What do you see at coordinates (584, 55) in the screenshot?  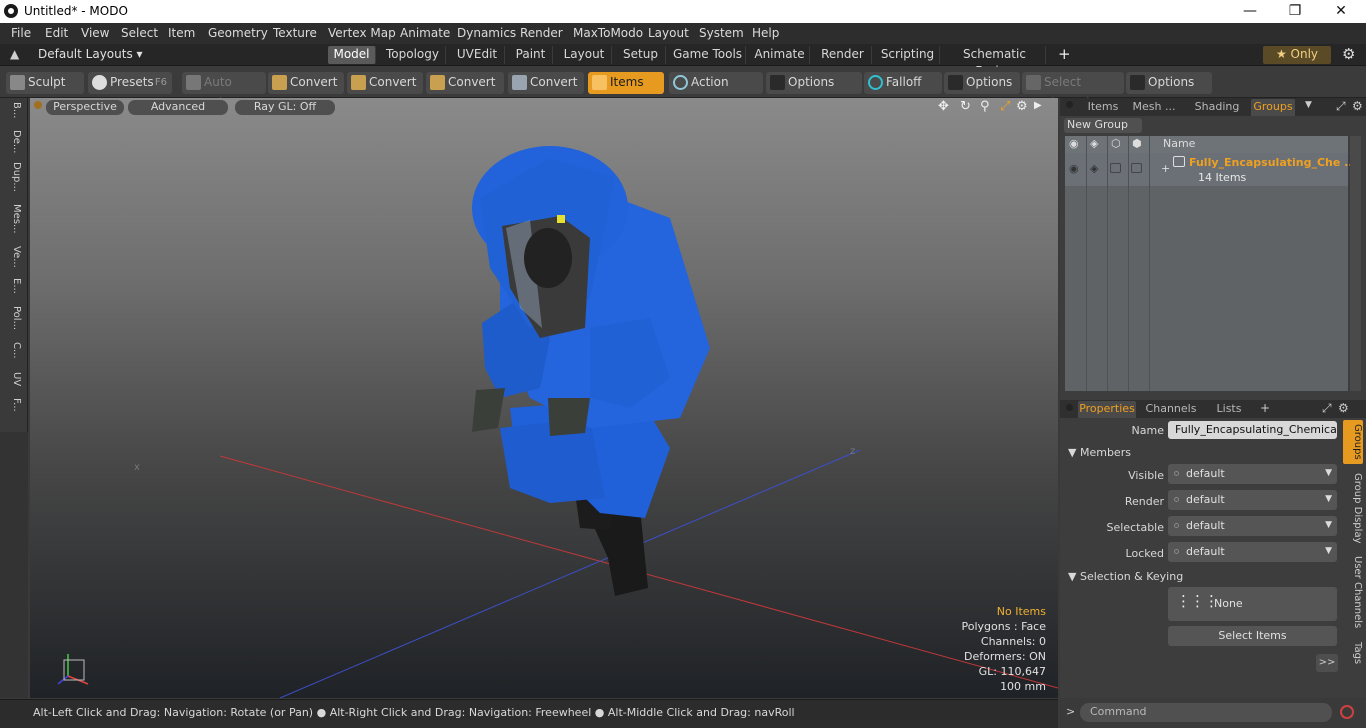 I see `tab-layout: Layout` at bounding box center [584, 55].